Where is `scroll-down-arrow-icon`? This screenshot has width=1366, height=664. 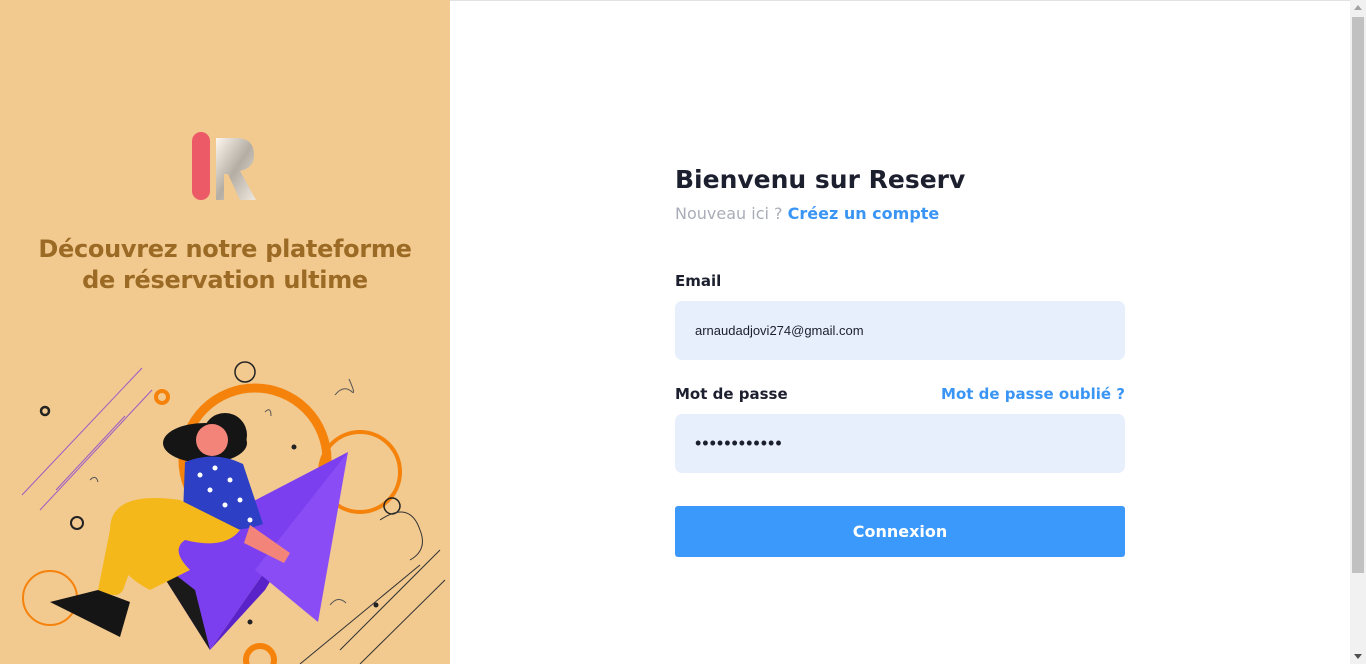 scroll-down-arrow-icon is located at coordinates (1358, 656).